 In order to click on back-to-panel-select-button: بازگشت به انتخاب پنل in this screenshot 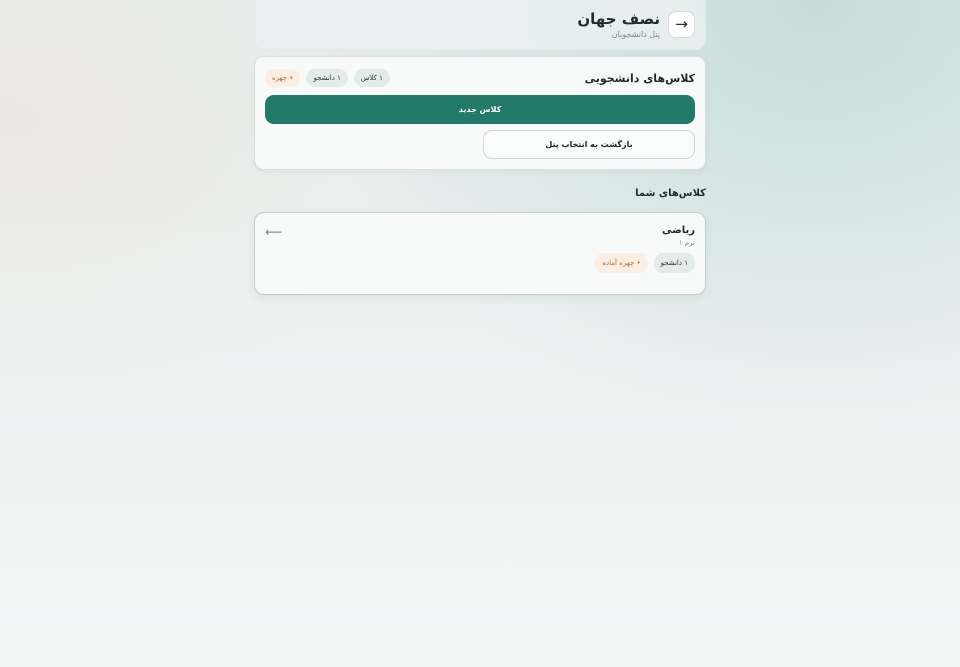, I will do `click(589, 144)`.